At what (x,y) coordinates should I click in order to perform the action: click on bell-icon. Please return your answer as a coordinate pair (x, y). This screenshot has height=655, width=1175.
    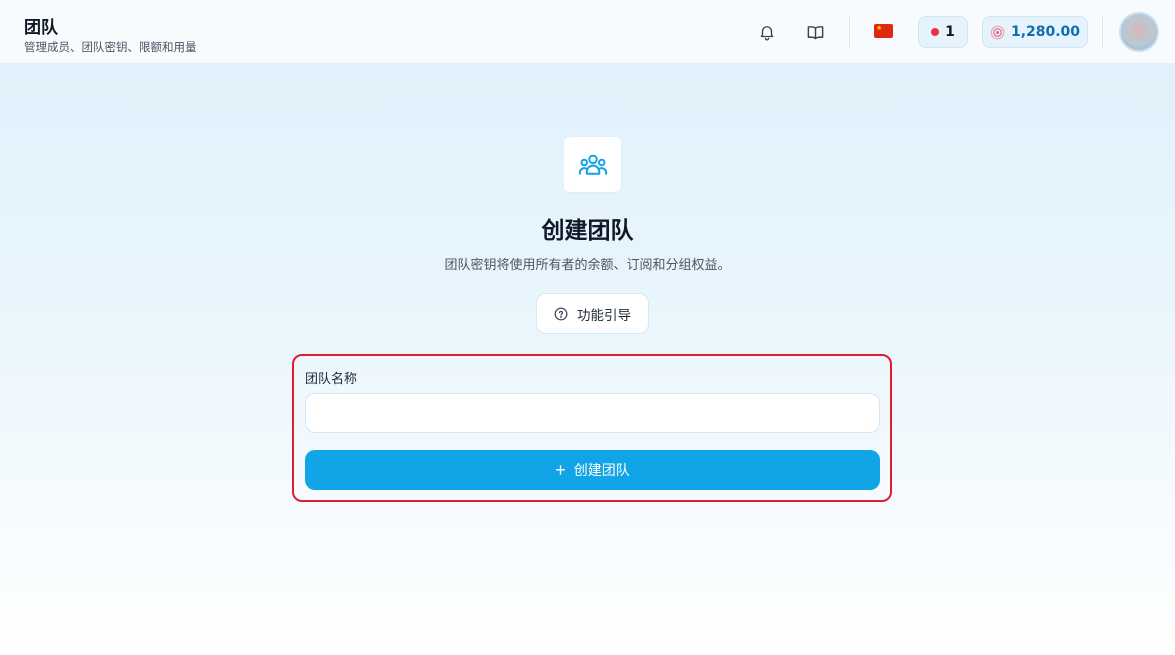
    Looking at the image, I should click on (767, 33).